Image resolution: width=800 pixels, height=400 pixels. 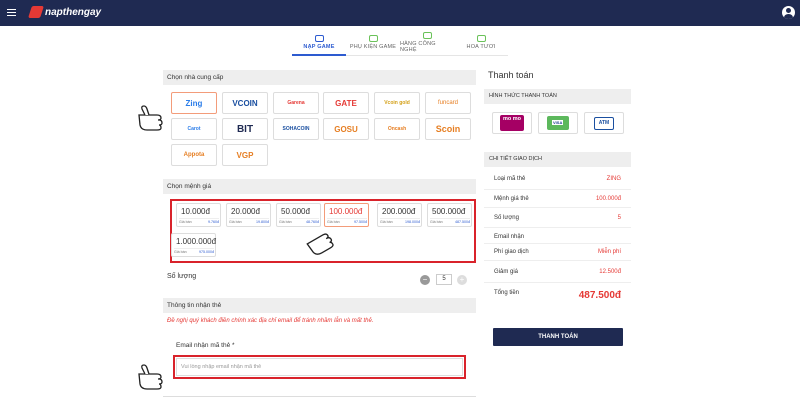 I want to click on menu-icon, so click(x=11, y=12).